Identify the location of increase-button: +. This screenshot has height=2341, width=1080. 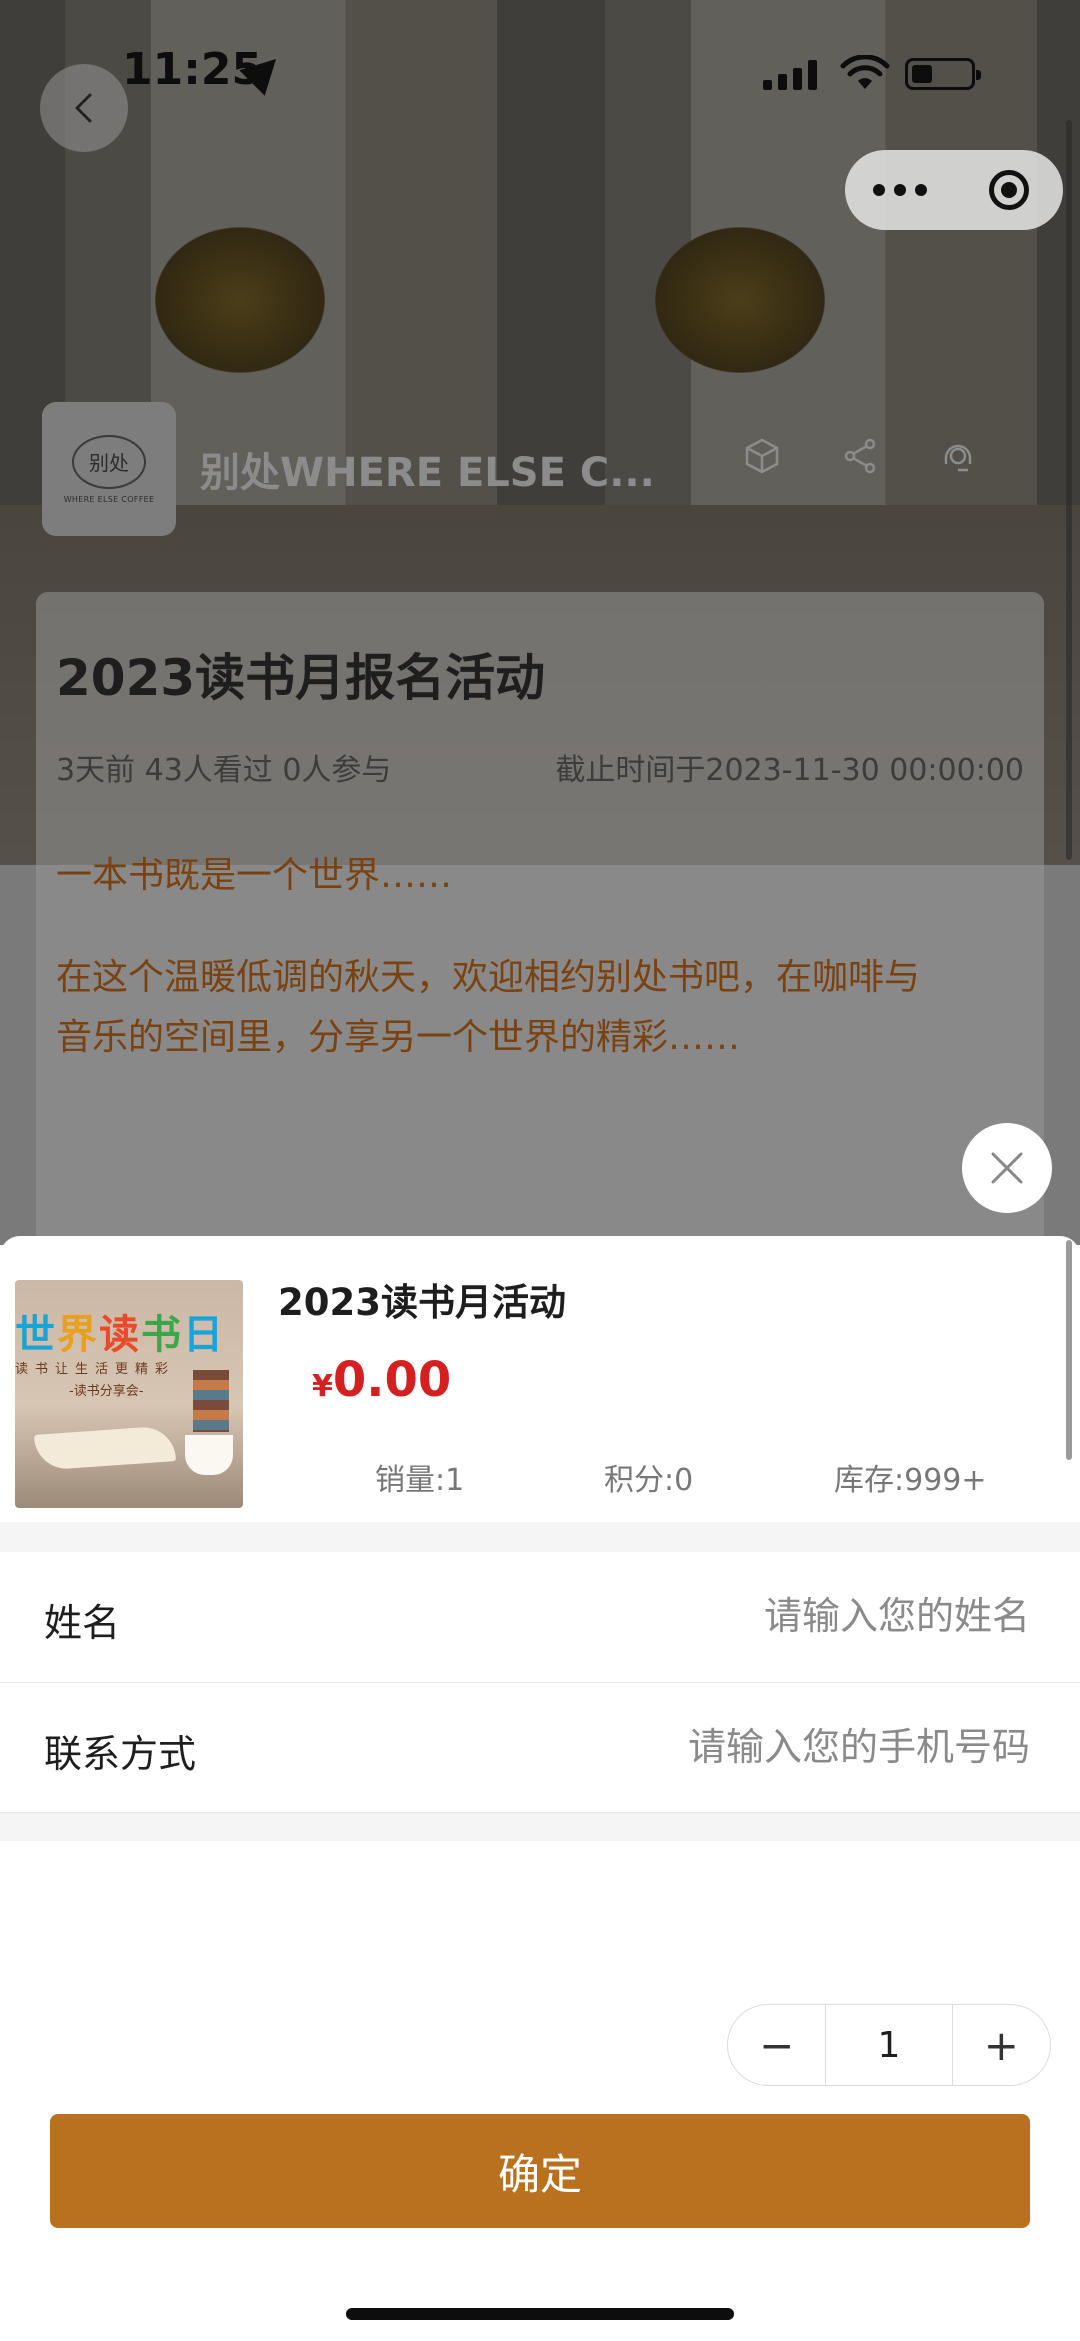
(1001, 2045).